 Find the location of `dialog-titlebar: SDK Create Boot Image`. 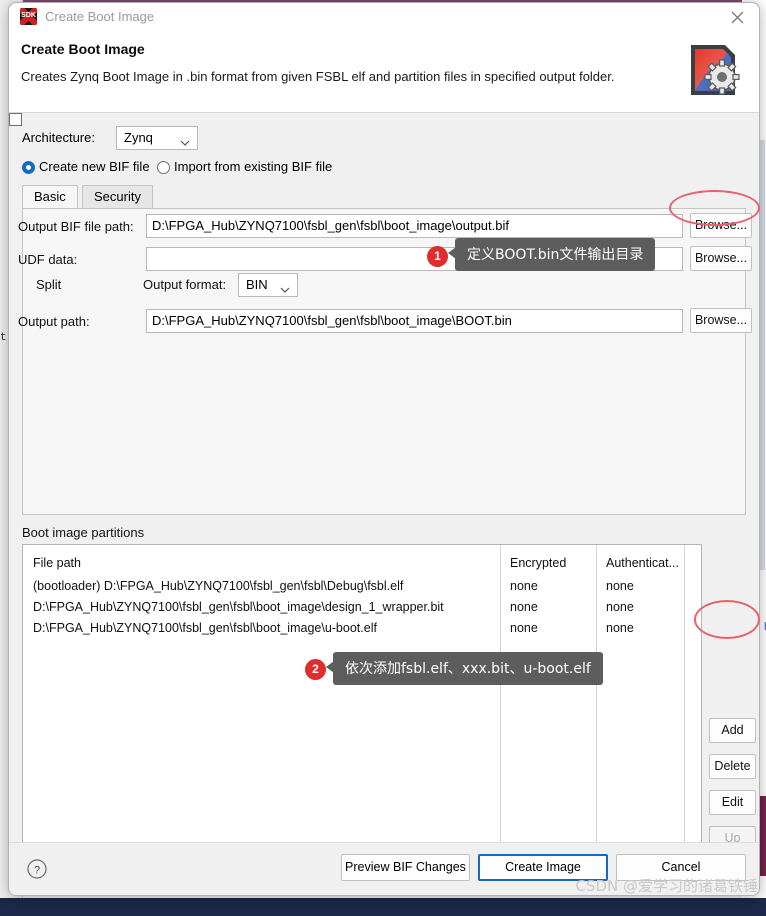

dialog-titlebar: SDK Create Boot Image is located at coordinates (384, 17).